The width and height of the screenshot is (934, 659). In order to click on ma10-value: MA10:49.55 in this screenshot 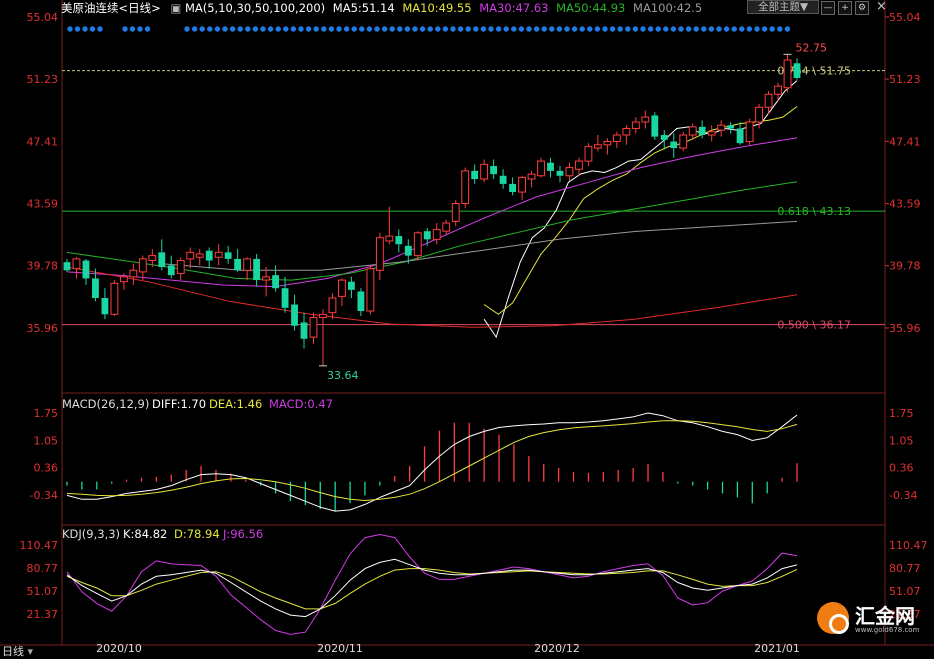, I will do `click(437, 8)`.